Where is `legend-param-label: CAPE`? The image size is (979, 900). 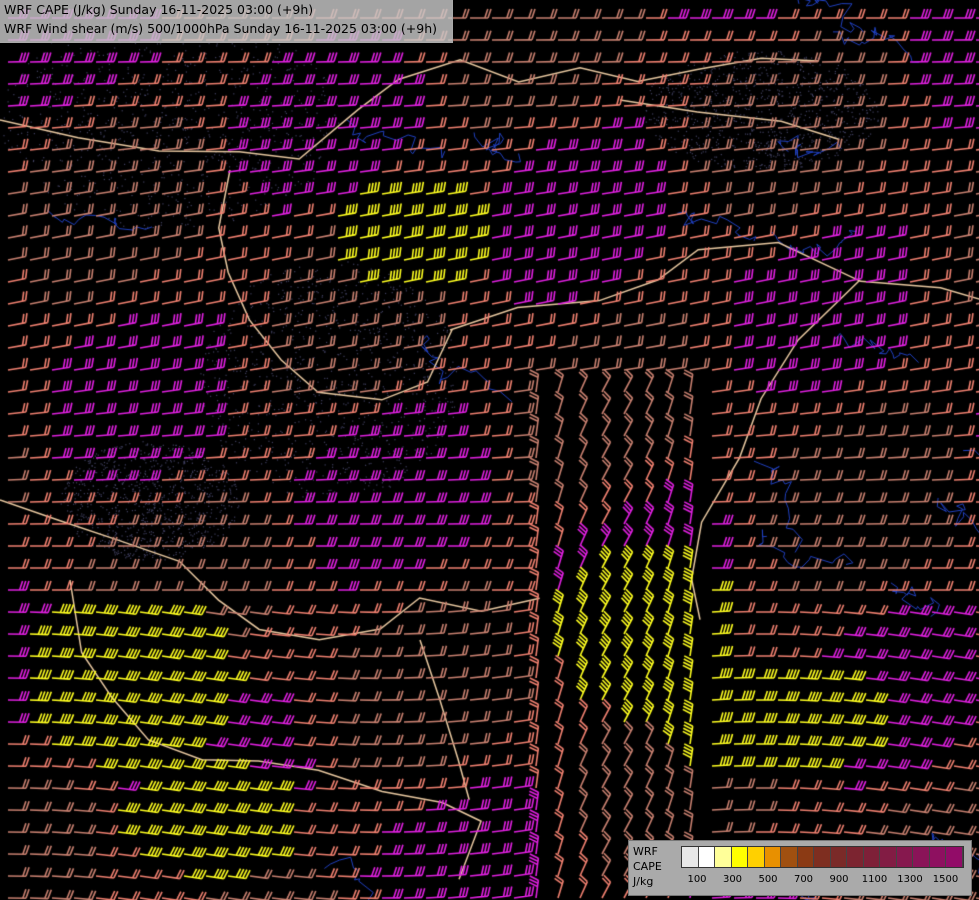 legend-param-label: CAPE is located at coordinates (647, 866).